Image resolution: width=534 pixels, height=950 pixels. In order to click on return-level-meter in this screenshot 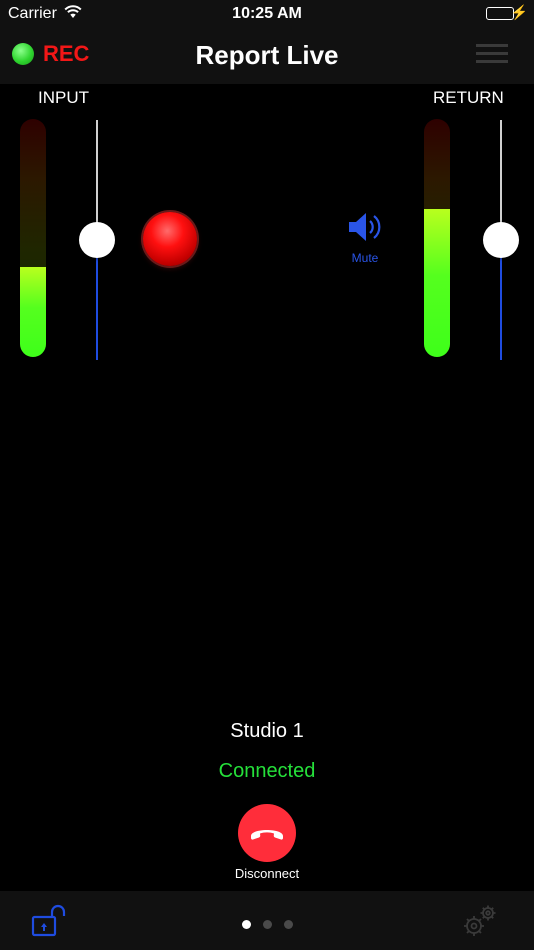, I will do `click(437, 238)`.